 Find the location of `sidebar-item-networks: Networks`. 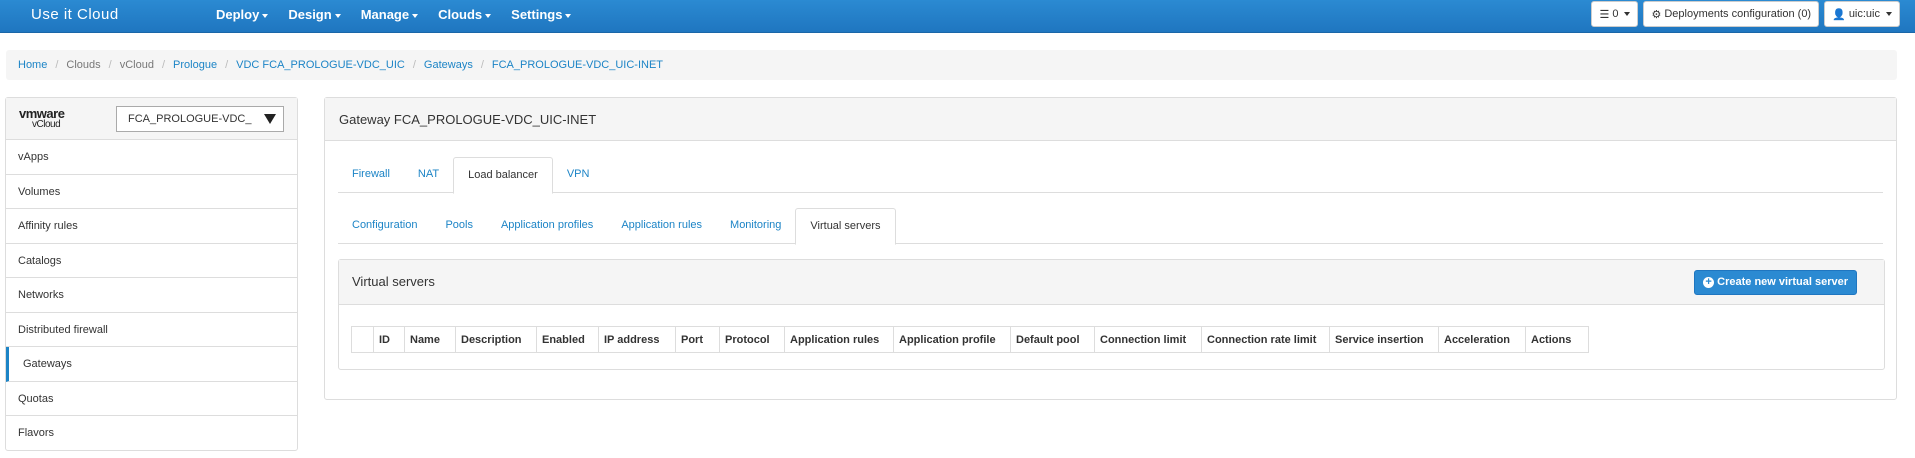

sidebar-item-networks: Networks is located at coordinates (151, 295).